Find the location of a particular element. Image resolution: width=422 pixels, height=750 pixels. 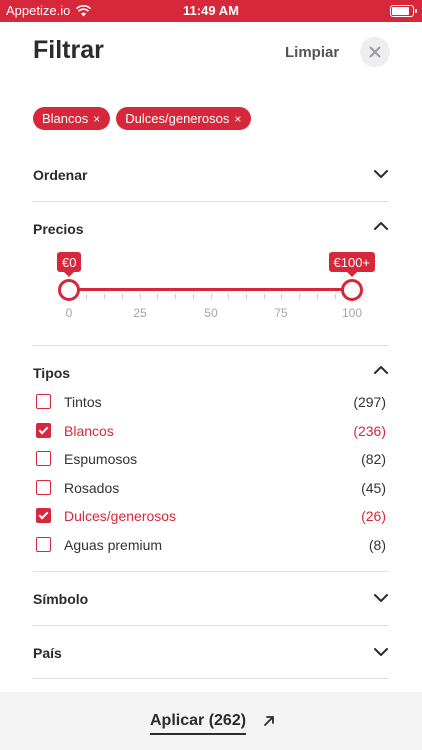

close-icon is located at coordinates (375, 52).